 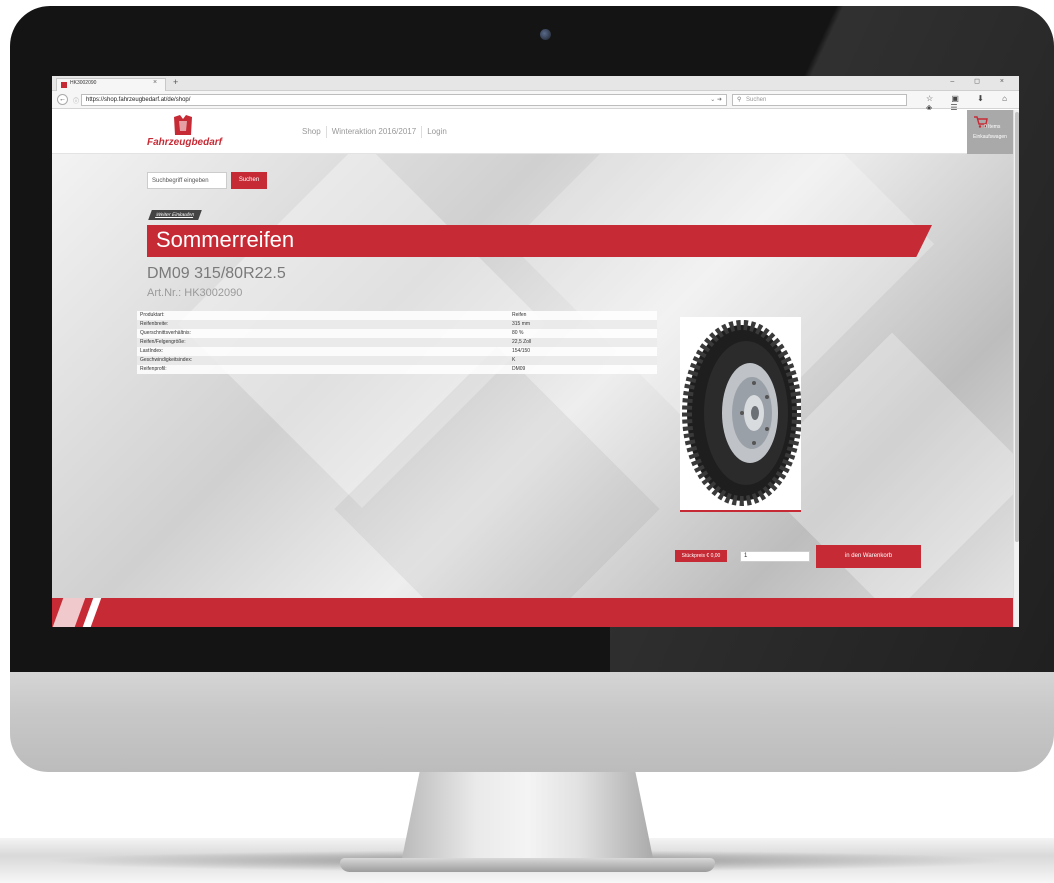 I want to click on unit-price-badge: Stückpreis € 0,00, so click(x=701, y=556).